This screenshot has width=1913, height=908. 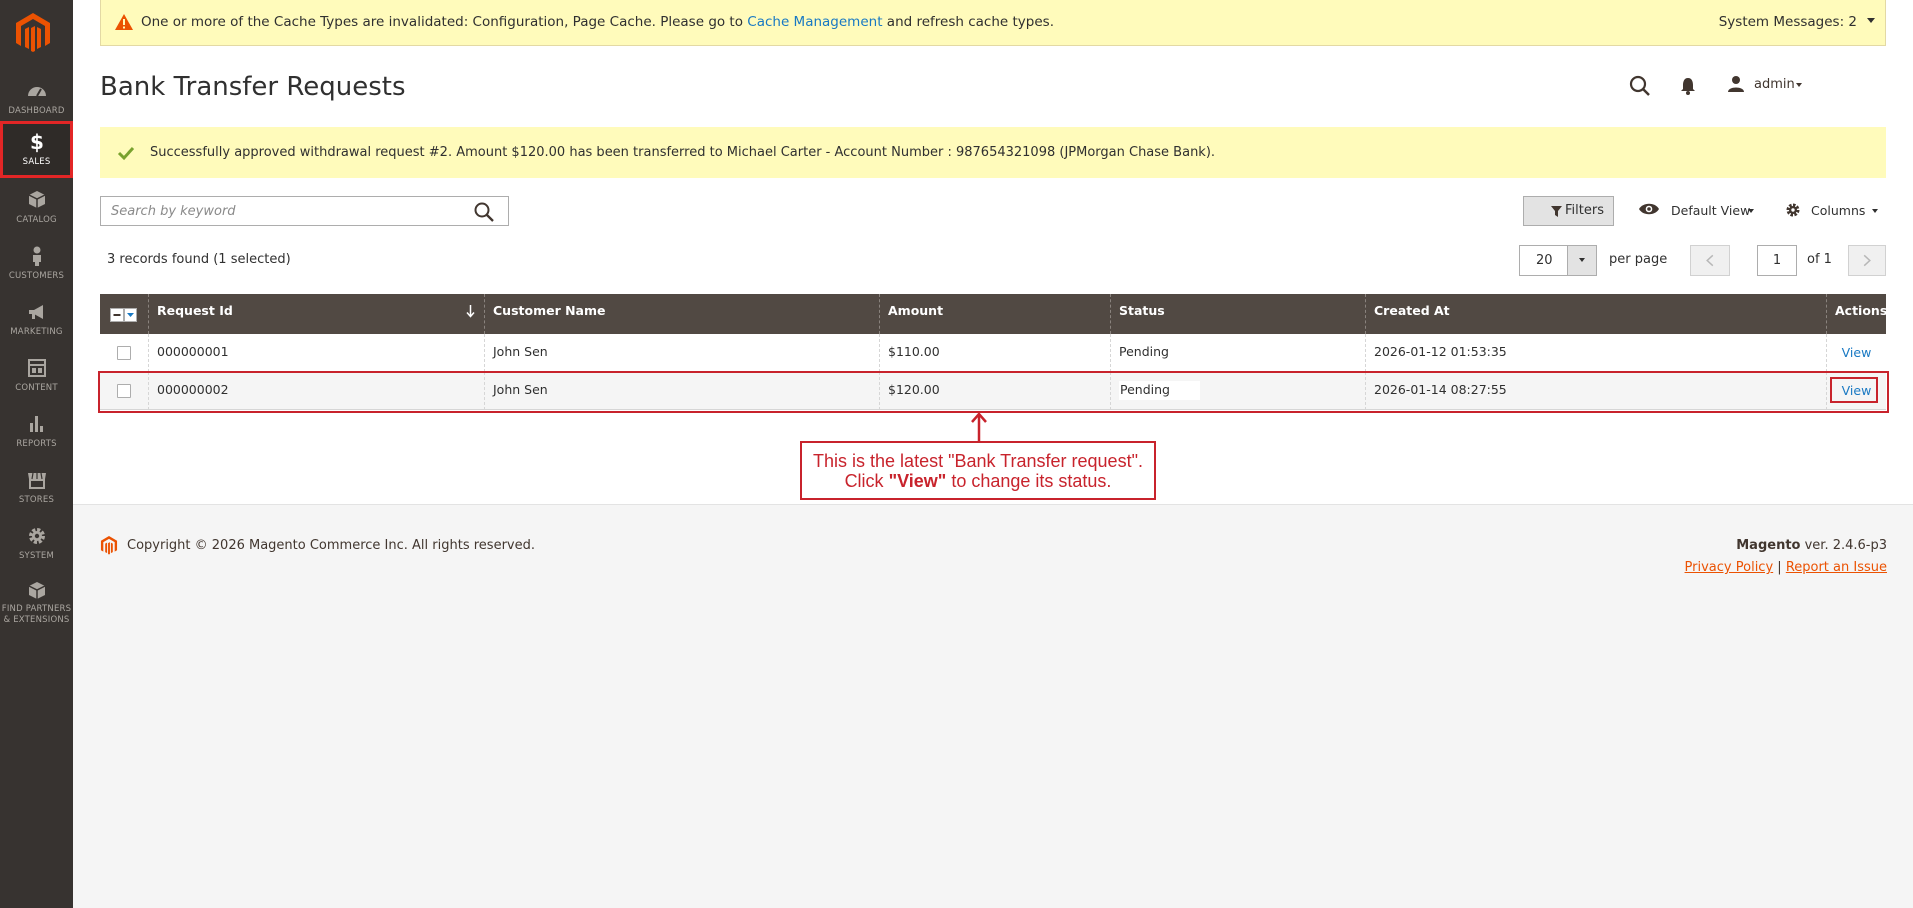 I want to click on sidebar-item-marketing: MARKETING, so click(x=36, y=329).